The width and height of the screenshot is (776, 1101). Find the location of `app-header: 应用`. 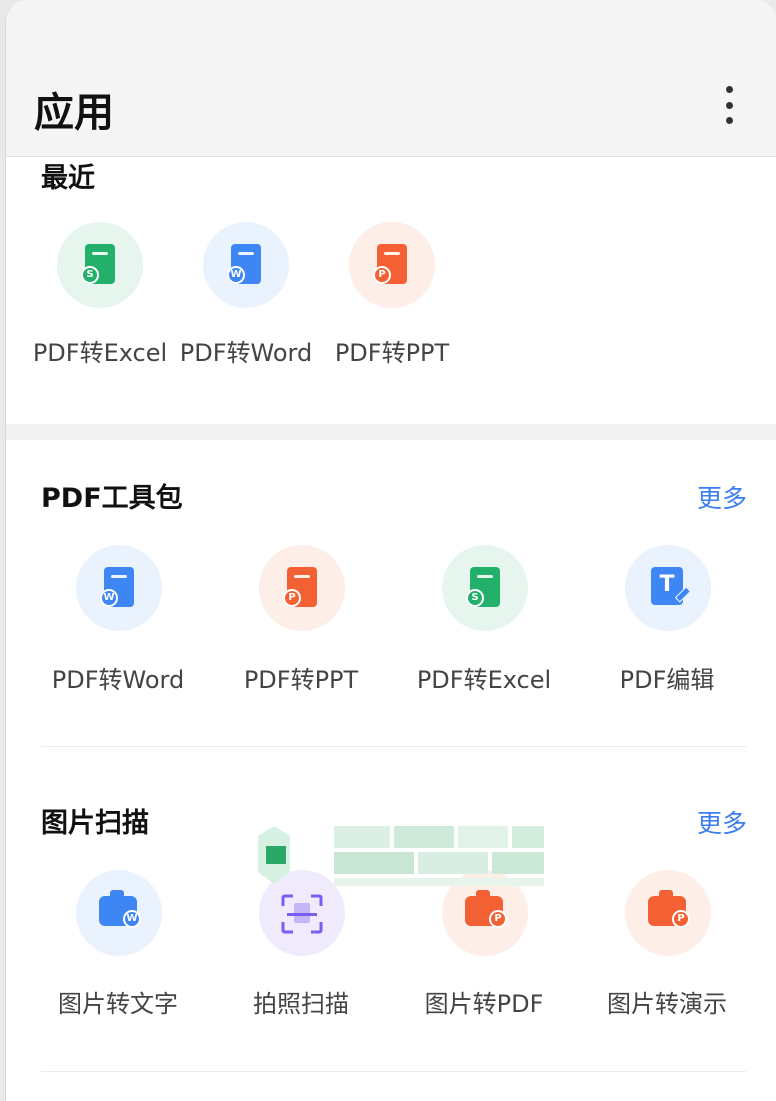

app-header: 应用 is located at coordinates (391, 78).